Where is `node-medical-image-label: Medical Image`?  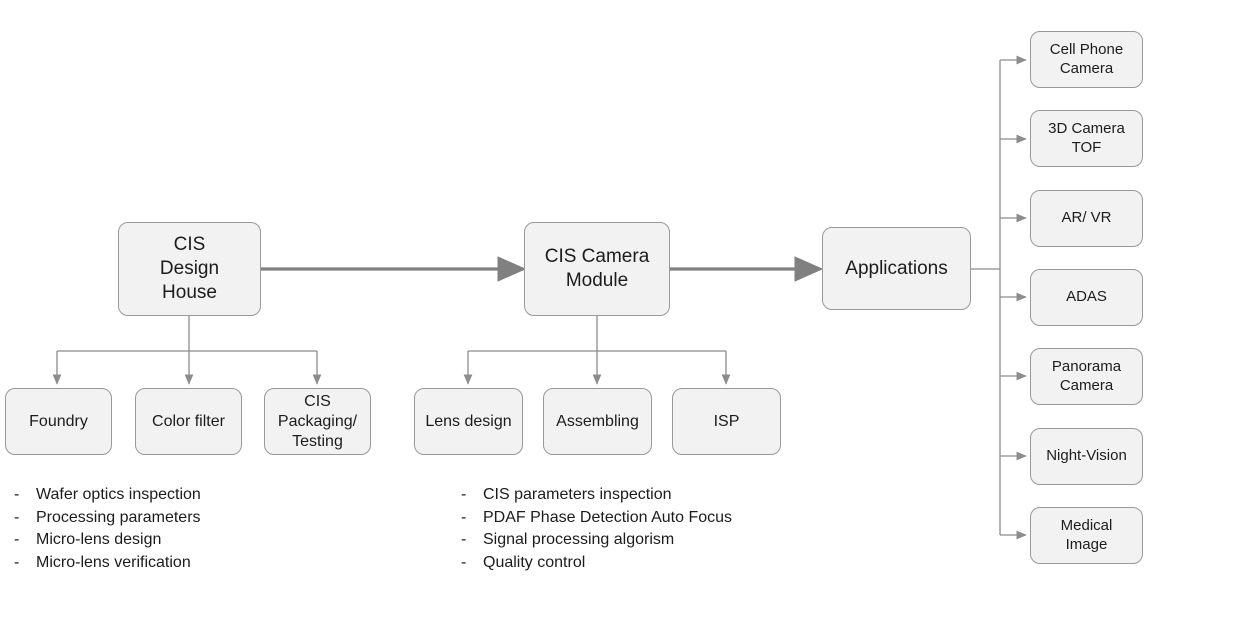 node-medical-image-label: Medical Image is located at coordinates (1086, 534).